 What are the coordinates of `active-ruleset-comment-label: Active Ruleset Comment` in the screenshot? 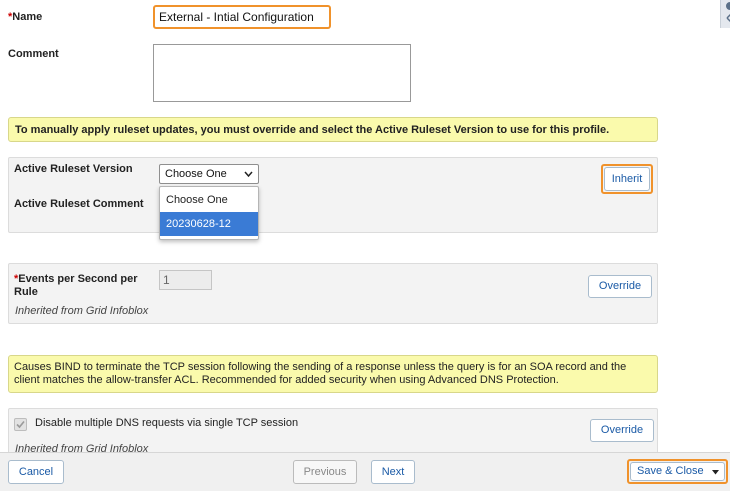 It's located at (79, 204).